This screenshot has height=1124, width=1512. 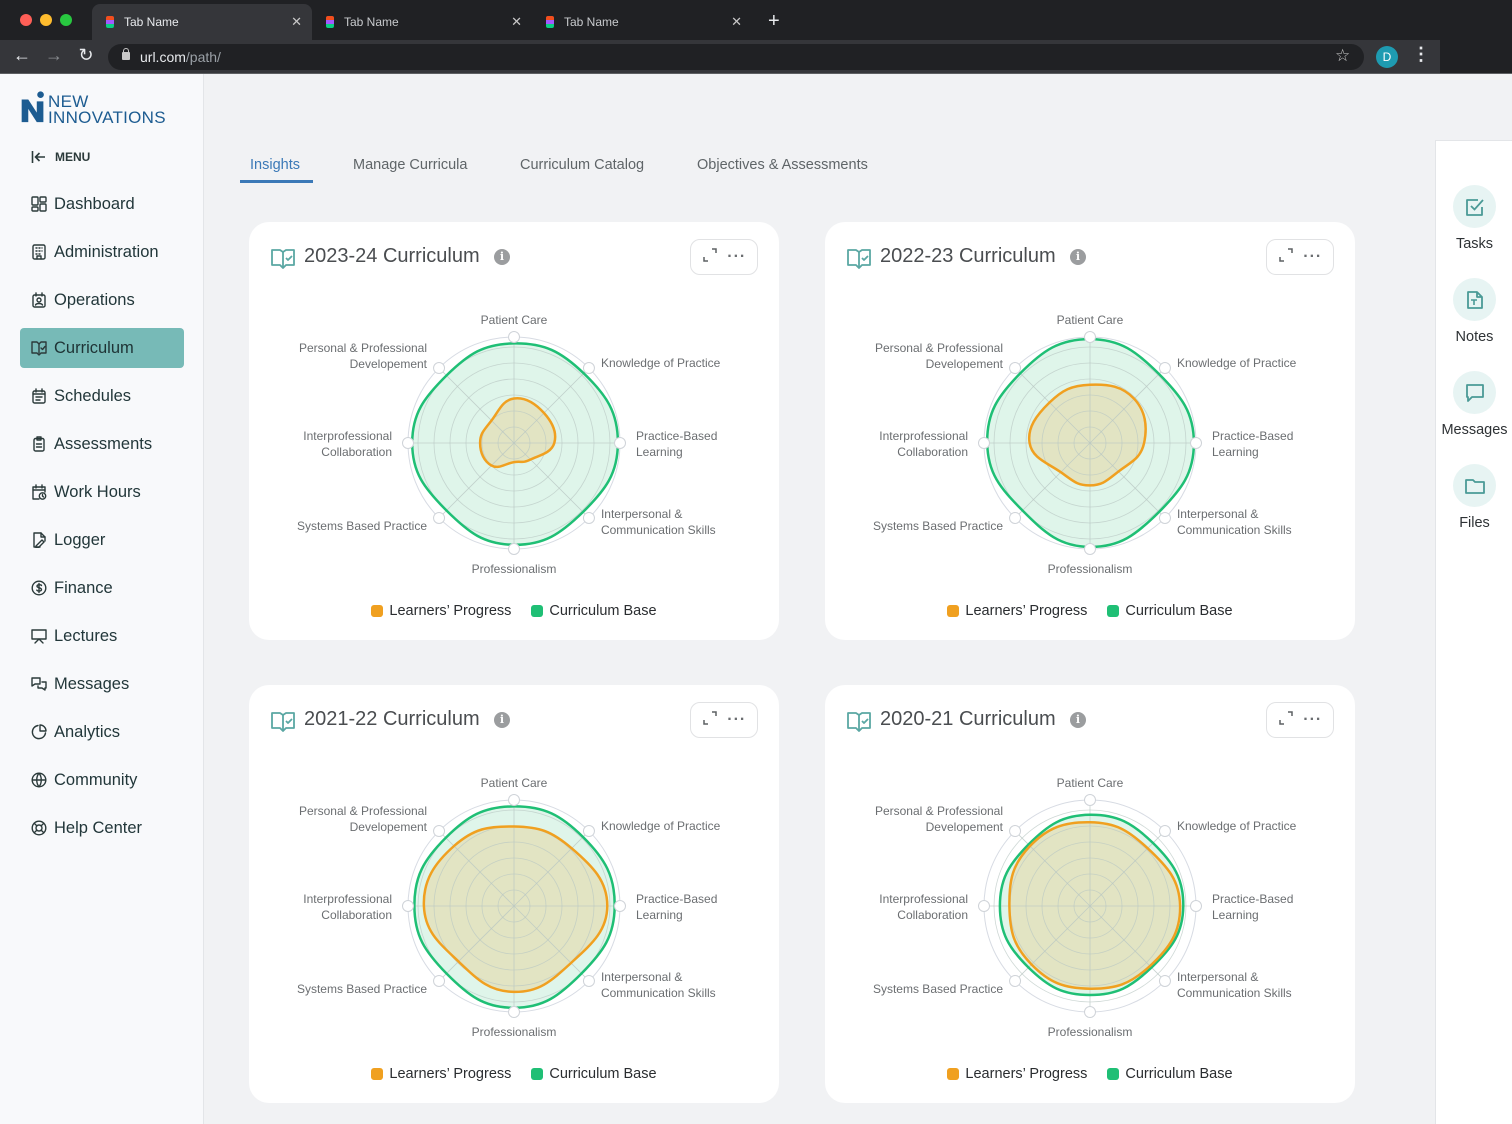 What do you see at coordinates (658, 530) in the screenshot?
I see `radar-axis-label-line: Communication Skills` at bounding box center [658, 530].